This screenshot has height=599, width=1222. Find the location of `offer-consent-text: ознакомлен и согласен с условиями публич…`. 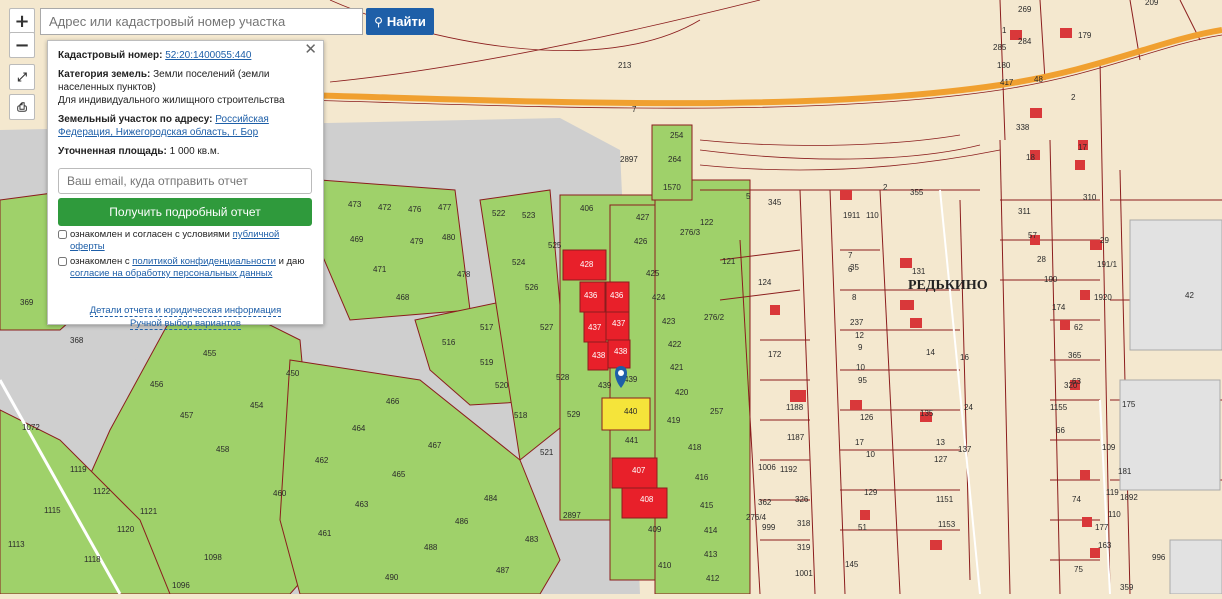

offer-consent-text: ознакомлен и согласен с условиями публич… is located at coordinates (191, 241).